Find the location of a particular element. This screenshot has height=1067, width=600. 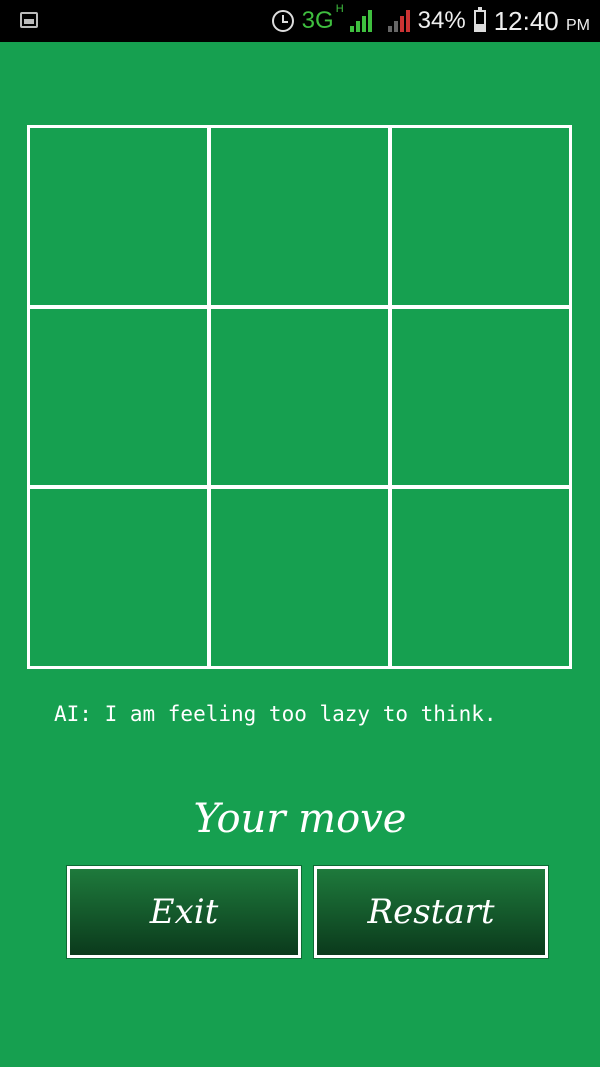

status-icons: 3G H 34% 12:40 PM is located at coordinates (430, 21).